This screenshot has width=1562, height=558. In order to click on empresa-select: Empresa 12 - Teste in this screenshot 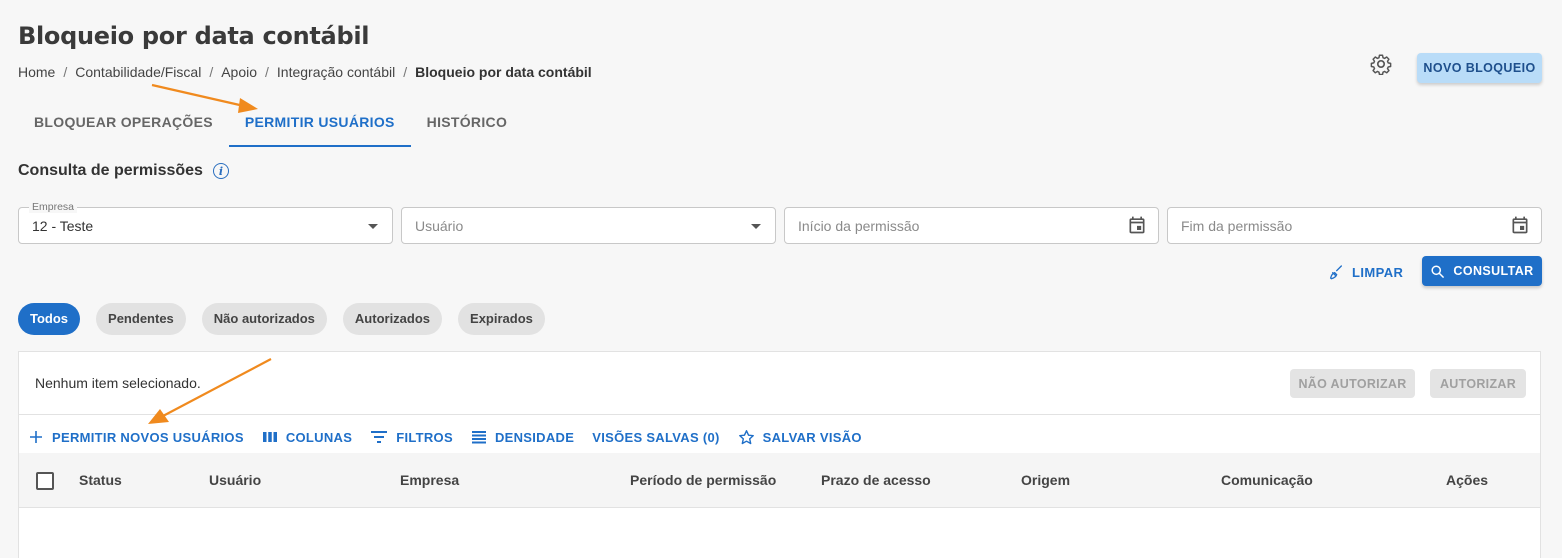, I will do `click(205, 222)`.